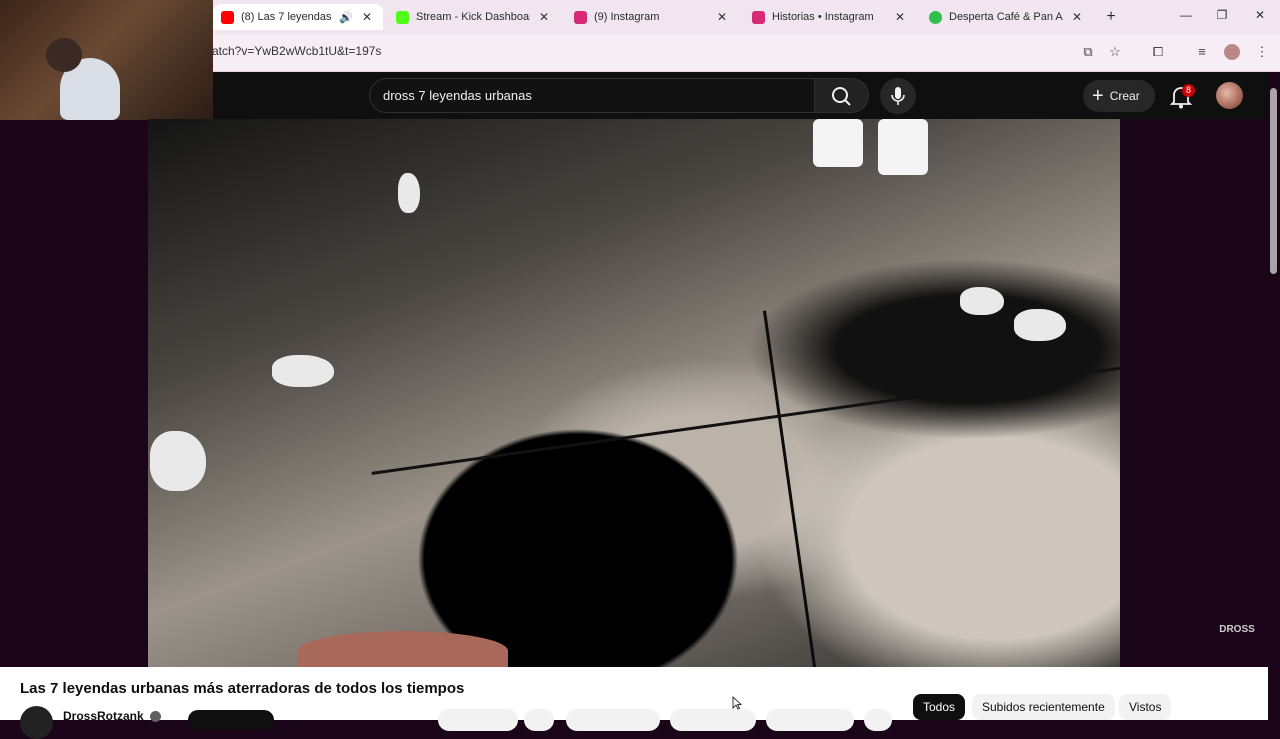  Describe the element at coordinates (1158, 52) in the screenshot. I see `extensions-icon: ⧠` at that location.